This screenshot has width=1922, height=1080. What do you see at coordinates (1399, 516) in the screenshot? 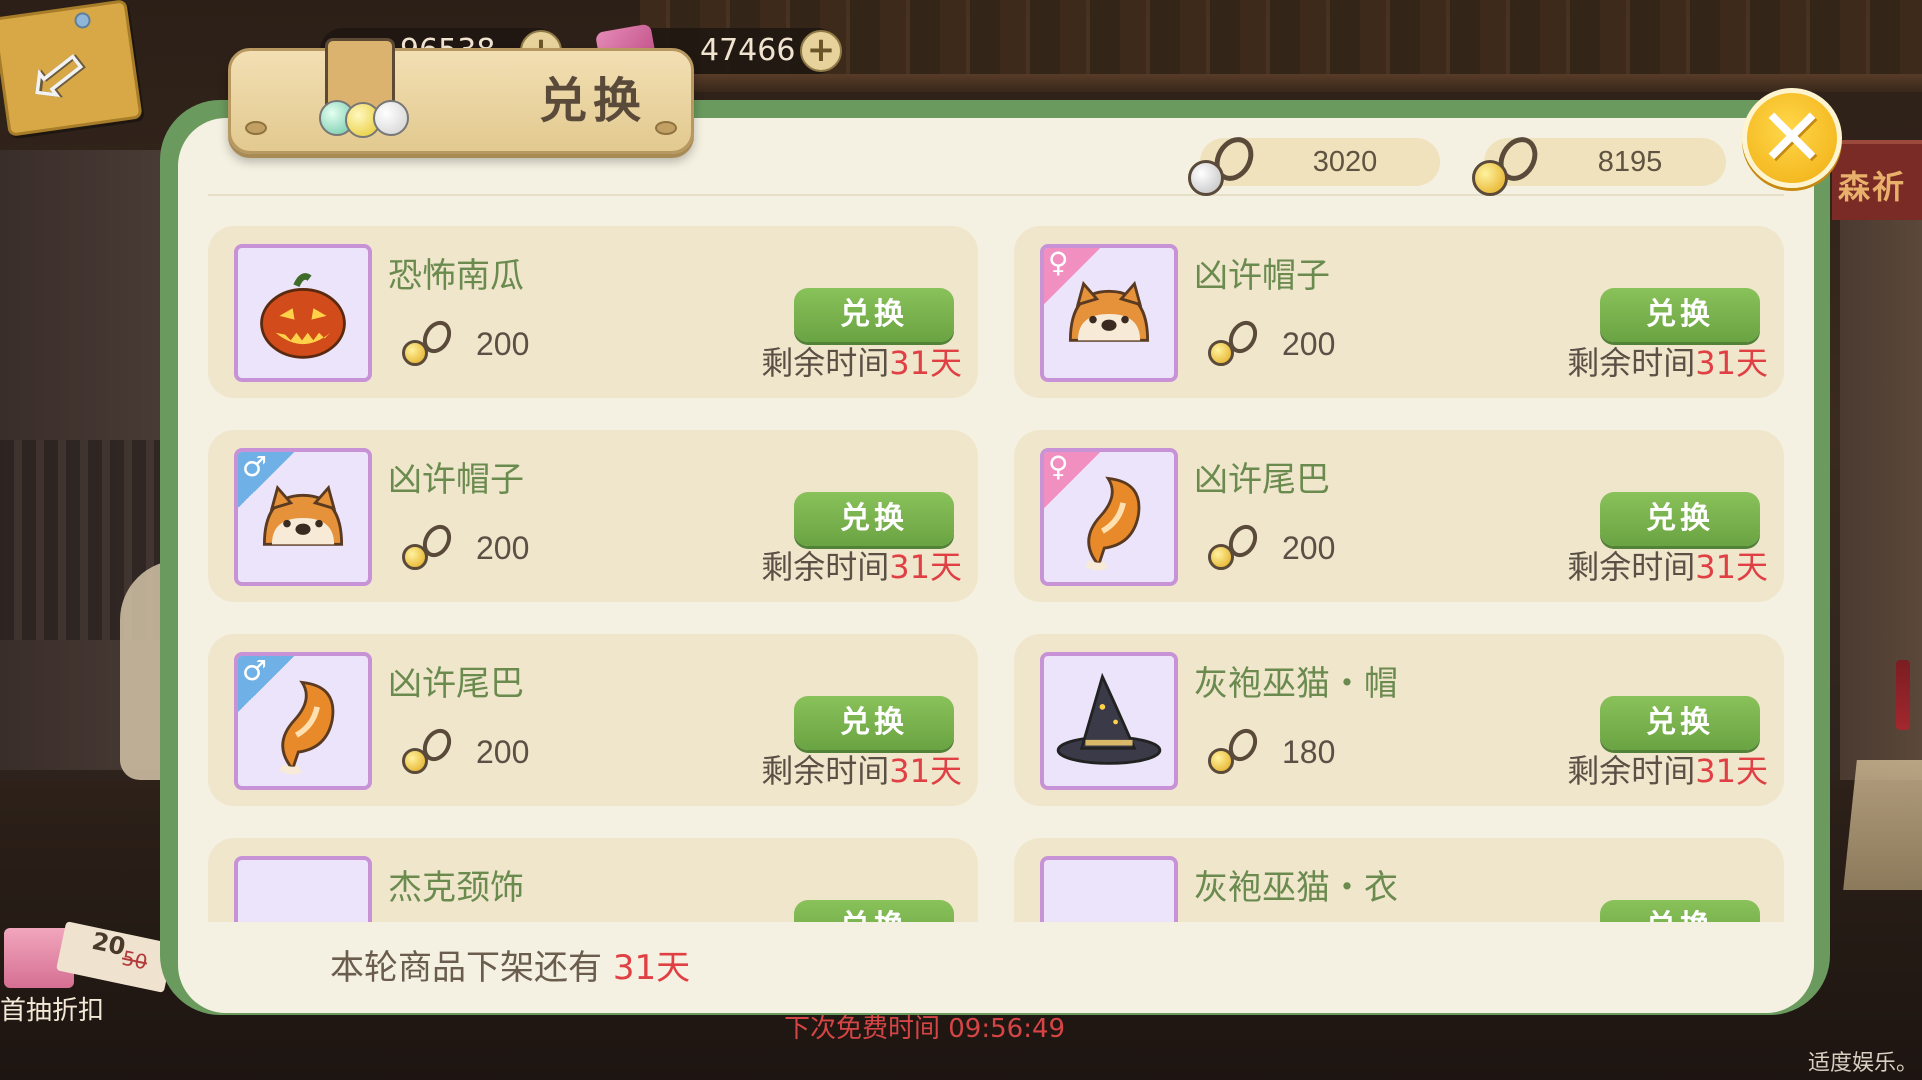
I see `item-card: ♀ 凶许尾巴 200 兑换 剩余时间31天` at bounding box center [1399, 516].